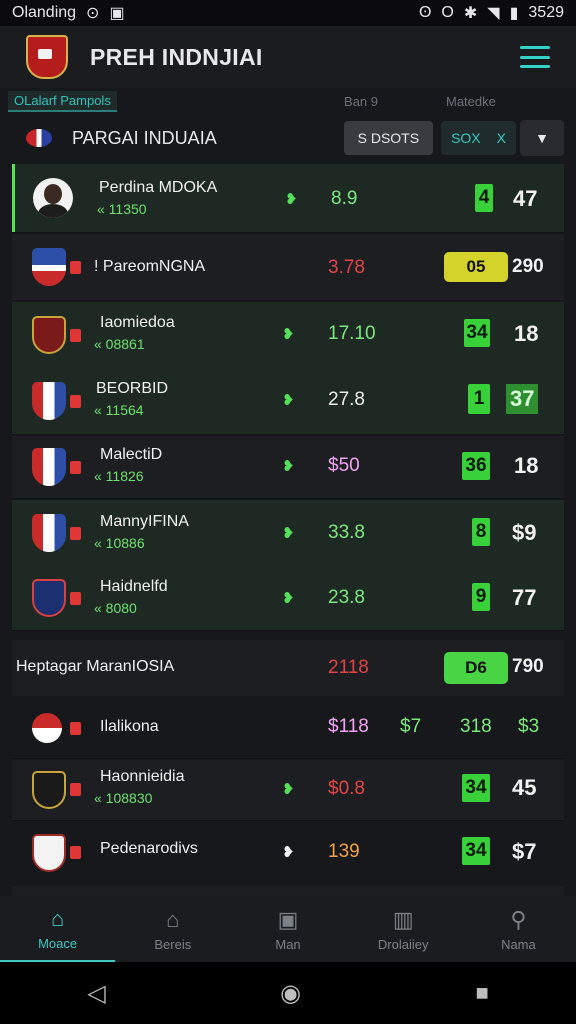 This screenshot has width=576, height=1024. What do you see at coordinates (388, 138) in the screenshot?
I see `sort-button: S DSOTS` at bounding box center [388, 138].